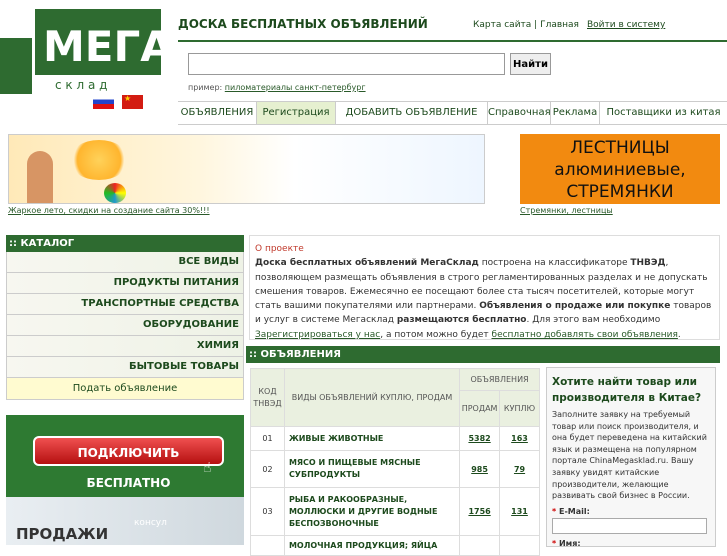  Describe the element at coordinates (519, 469) in the screenshot. I see `row-buy-count: 79` at that location.